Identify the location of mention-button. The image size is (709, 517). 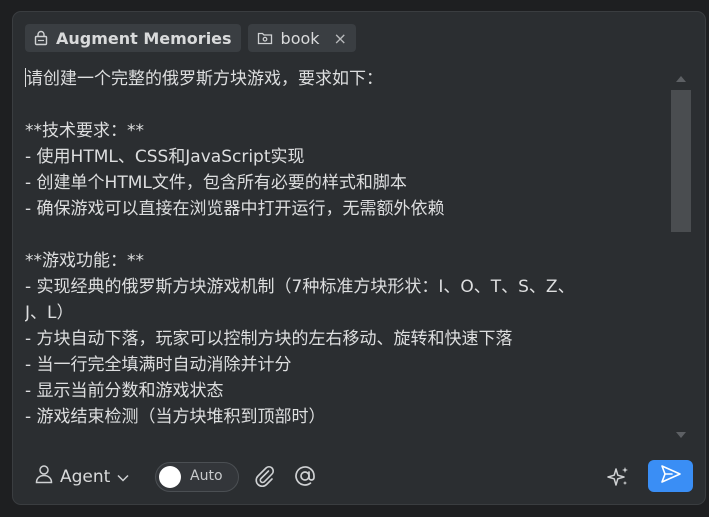
(305, 478).